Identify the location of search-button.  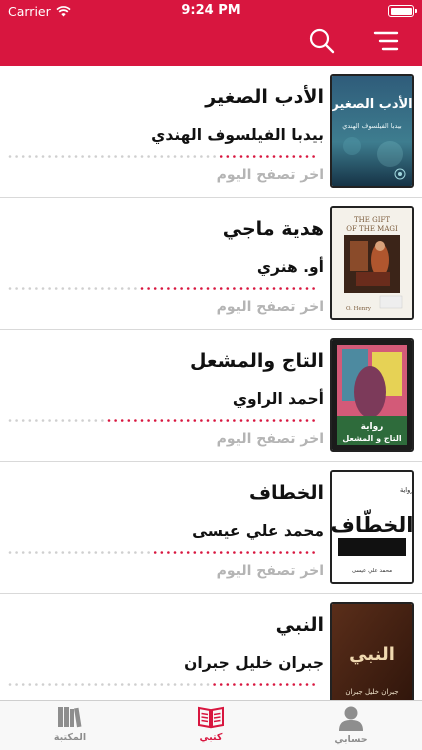
(322, 41).